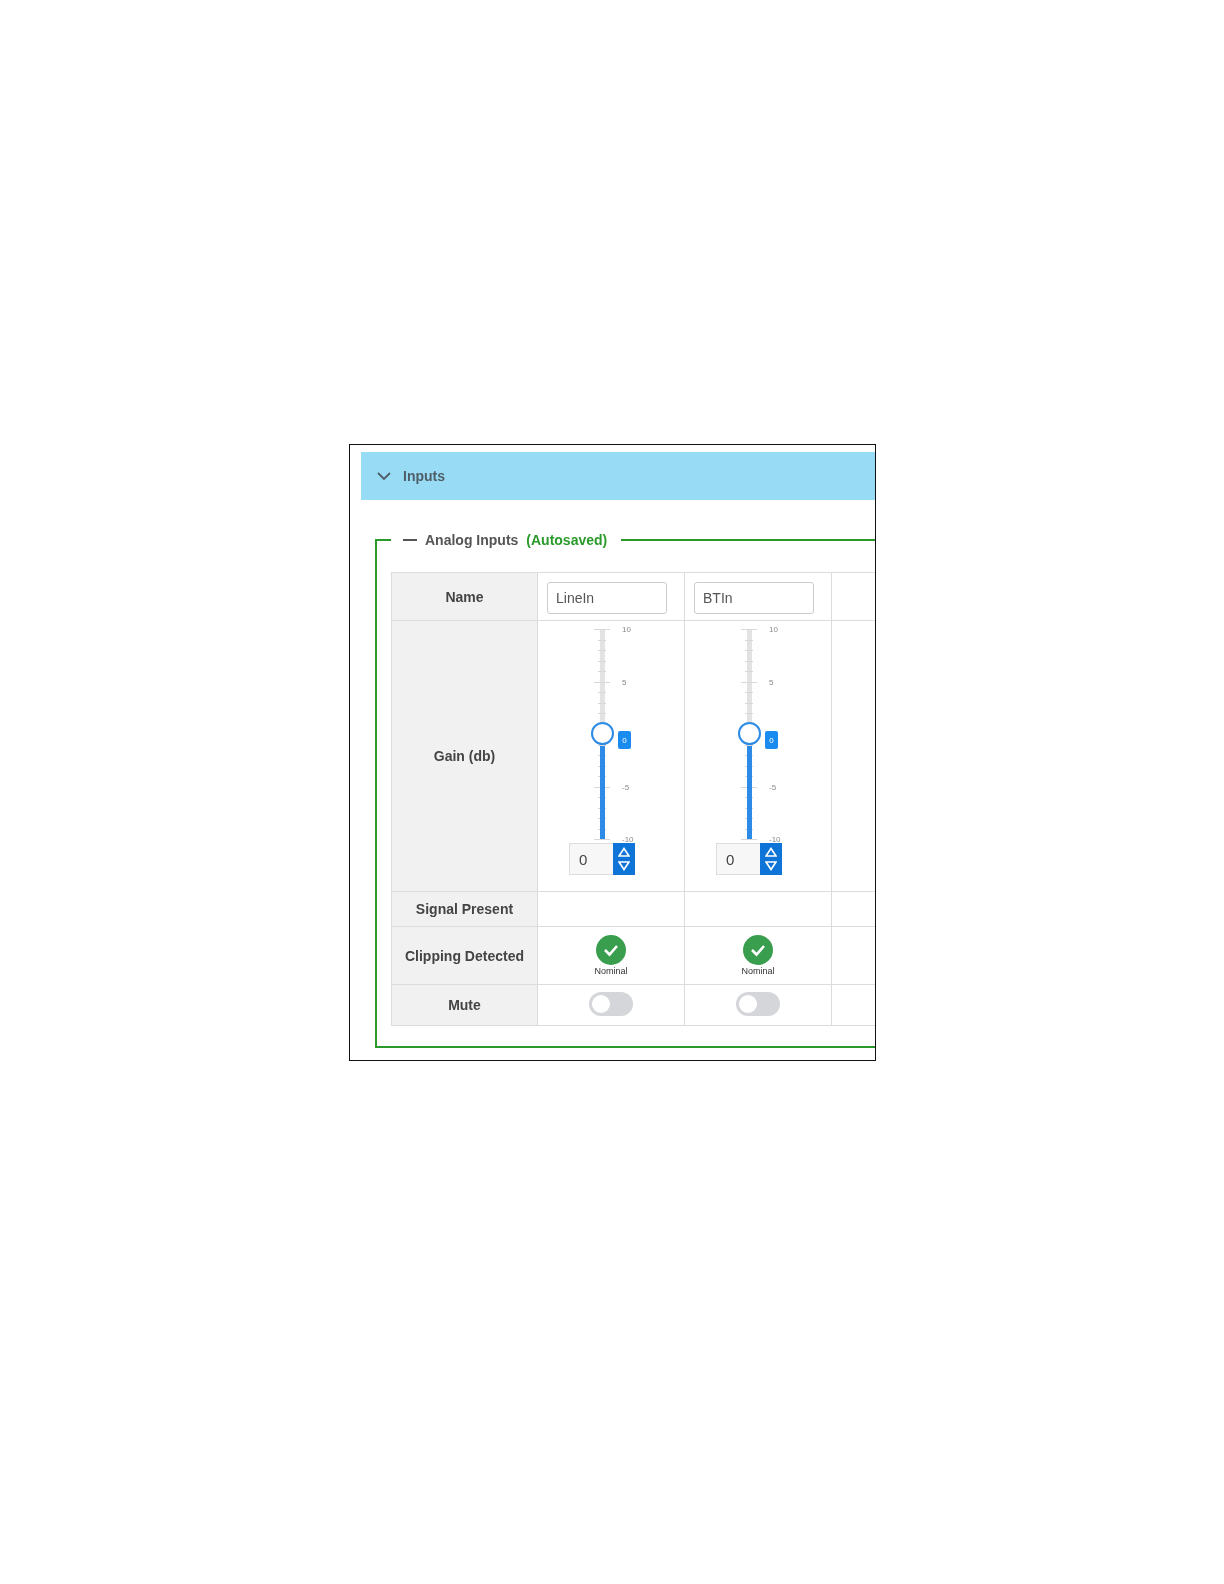  I want to click on chevron-icon, so click(384, 476).